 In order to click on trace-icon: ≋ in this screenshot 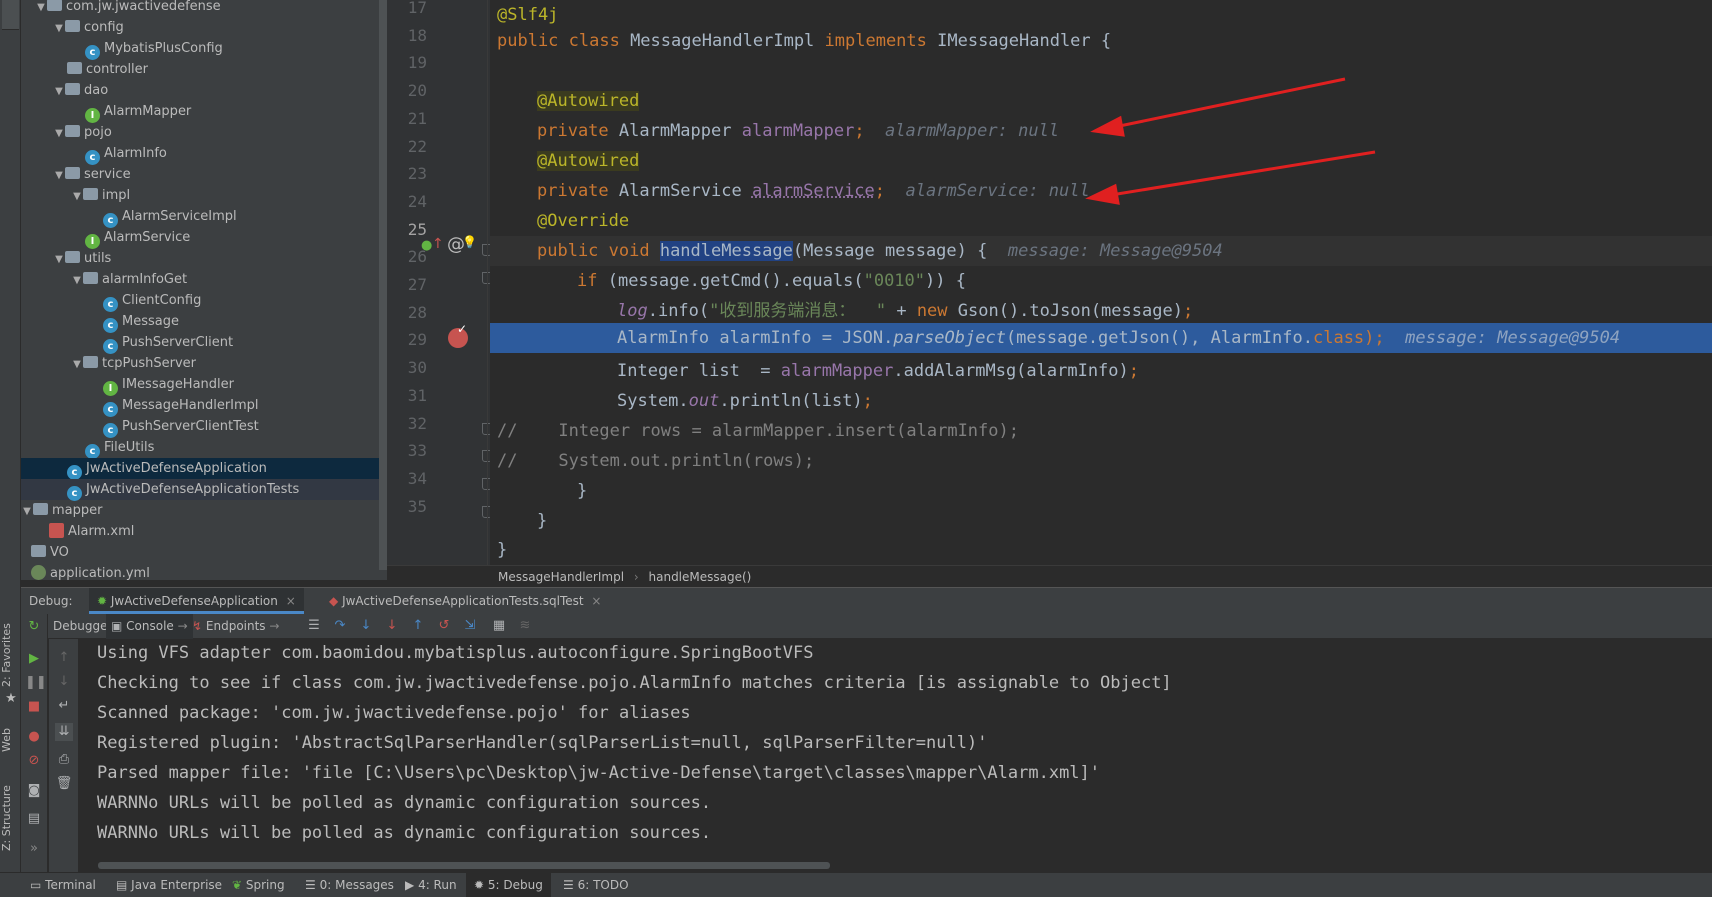, I will do `click(525, 626)`.